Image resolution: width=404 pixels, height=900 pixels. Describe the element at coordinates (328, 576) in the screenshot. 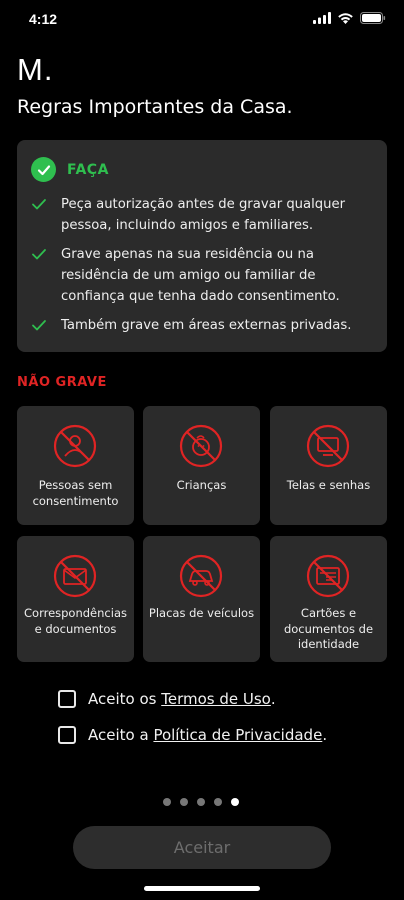

I see `no-id-card-icon` at that location.